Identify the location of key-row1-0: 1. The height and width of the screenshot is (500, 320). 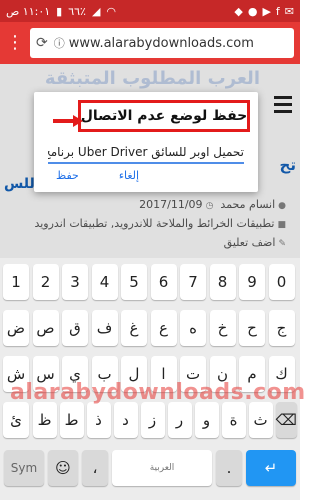
(16, 282).